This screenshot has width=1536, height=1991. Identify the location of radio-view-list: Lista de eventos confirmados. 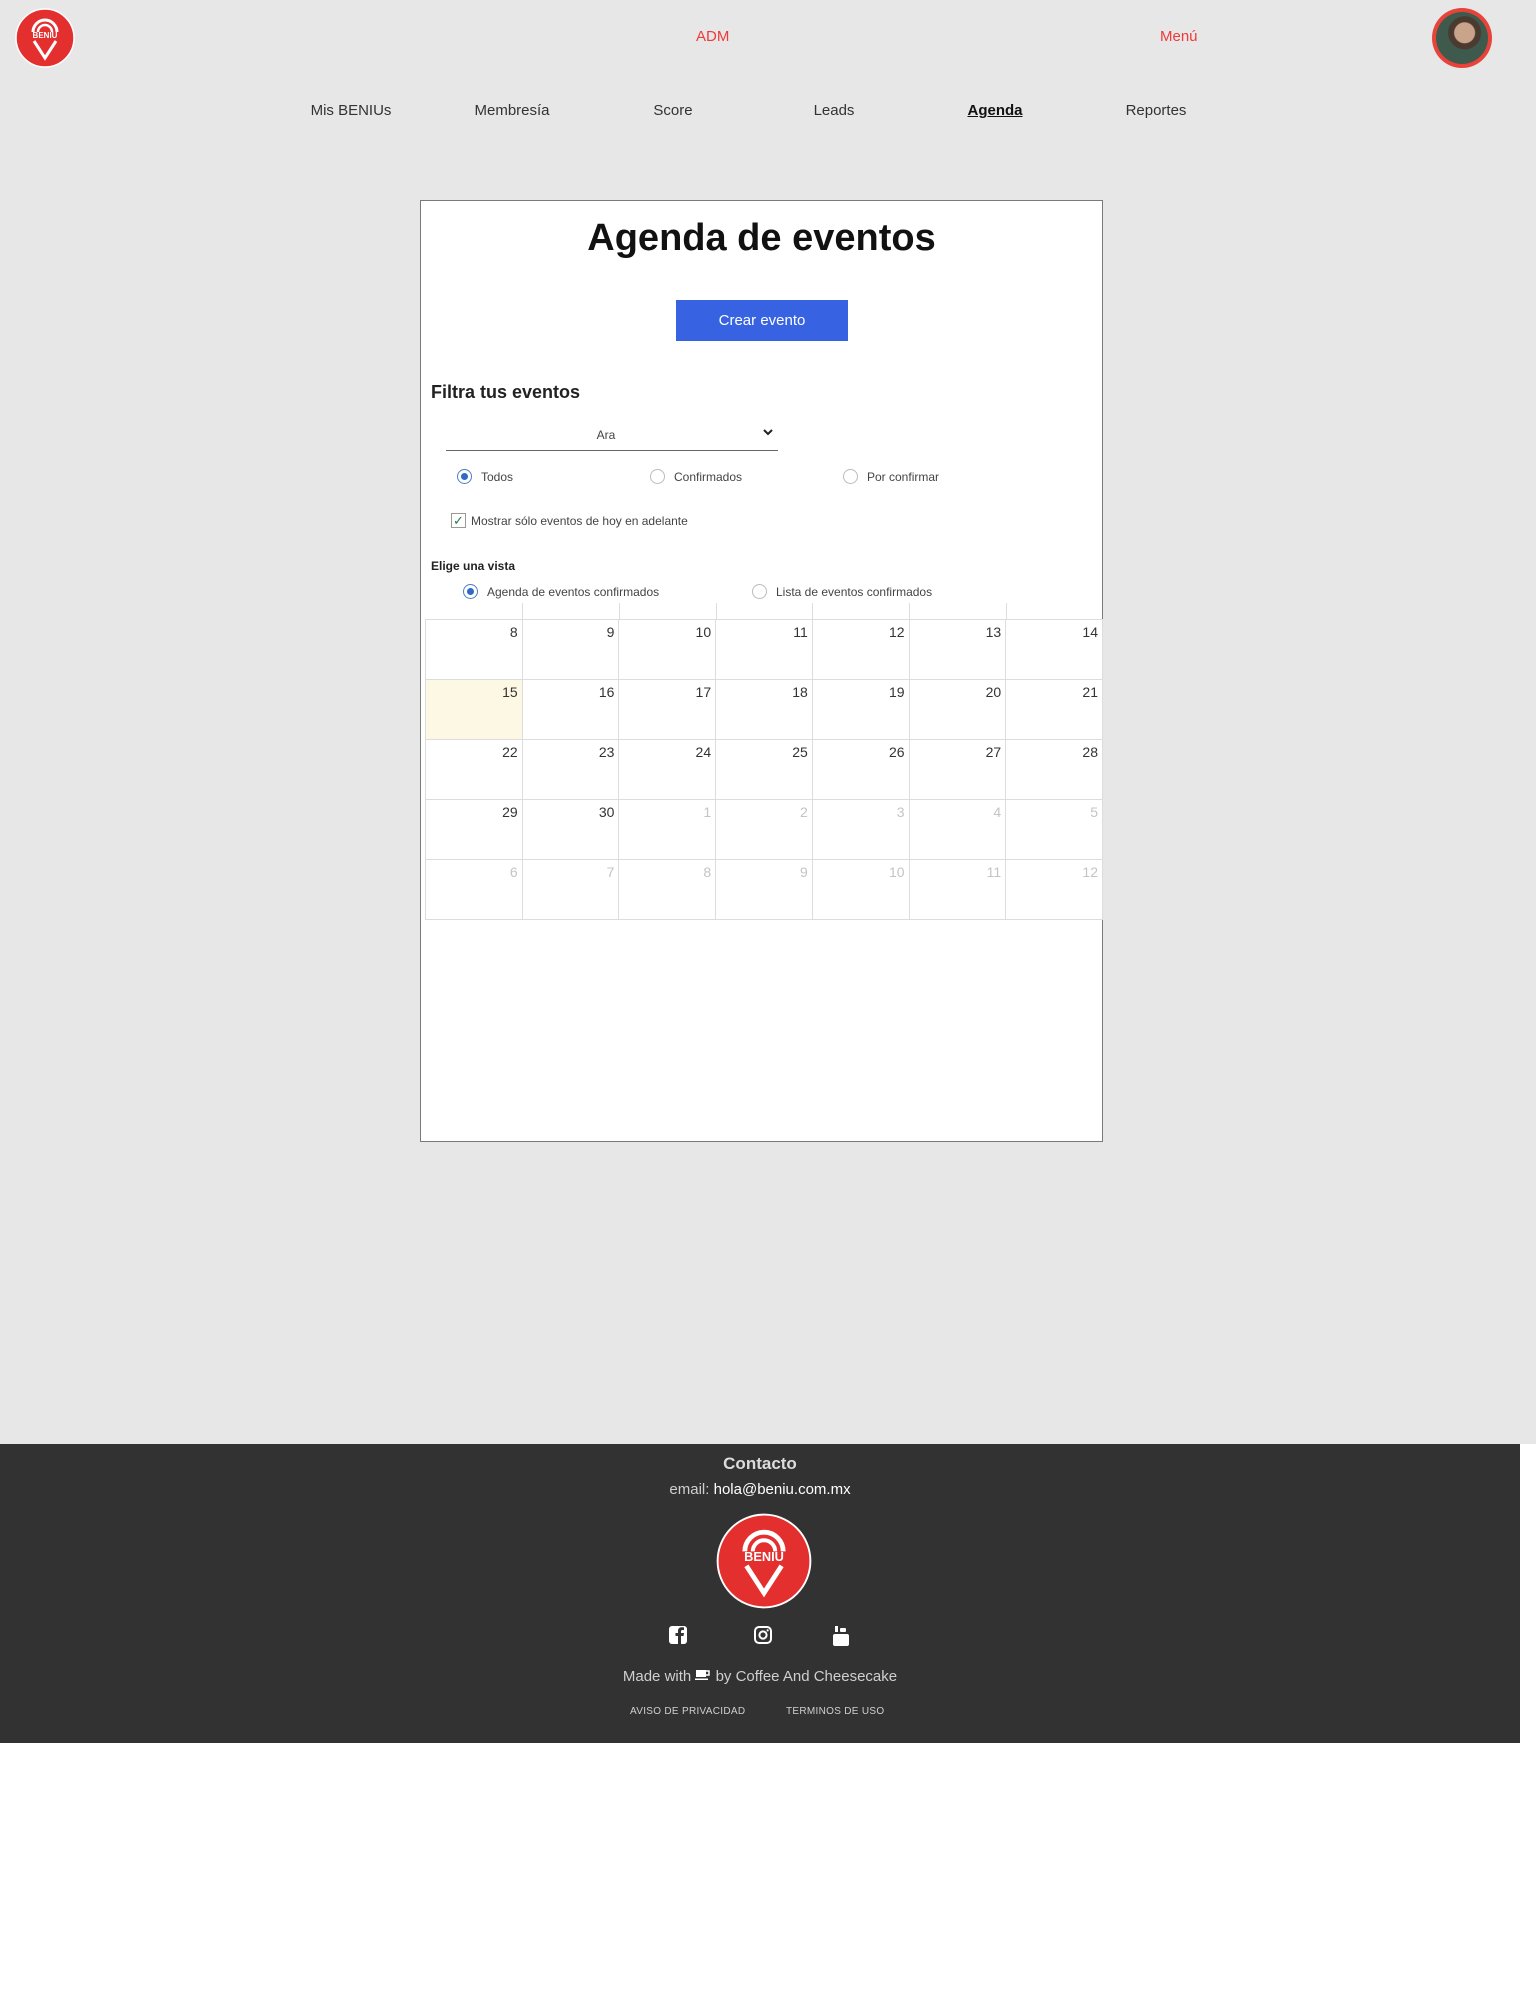
(842, 591).